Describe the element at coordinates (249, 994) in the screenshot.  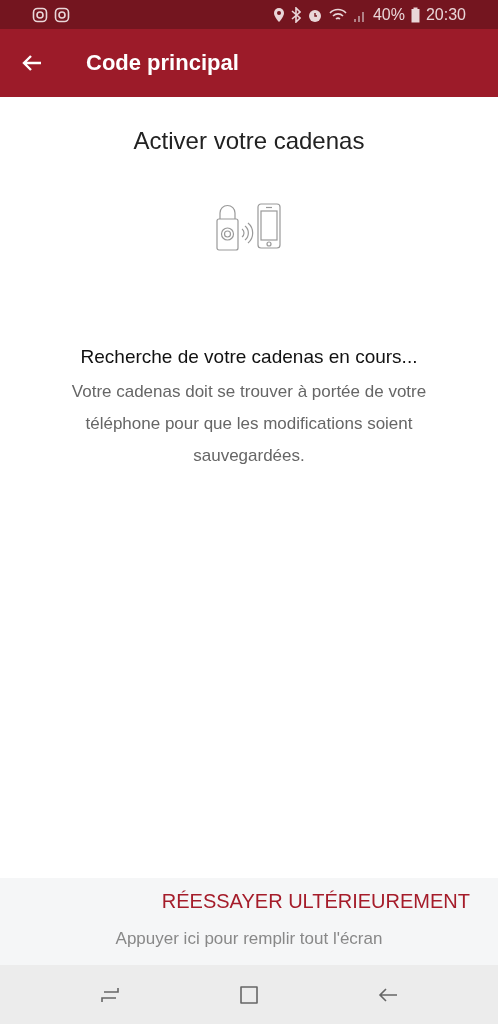
I see `home-icon` at that location.